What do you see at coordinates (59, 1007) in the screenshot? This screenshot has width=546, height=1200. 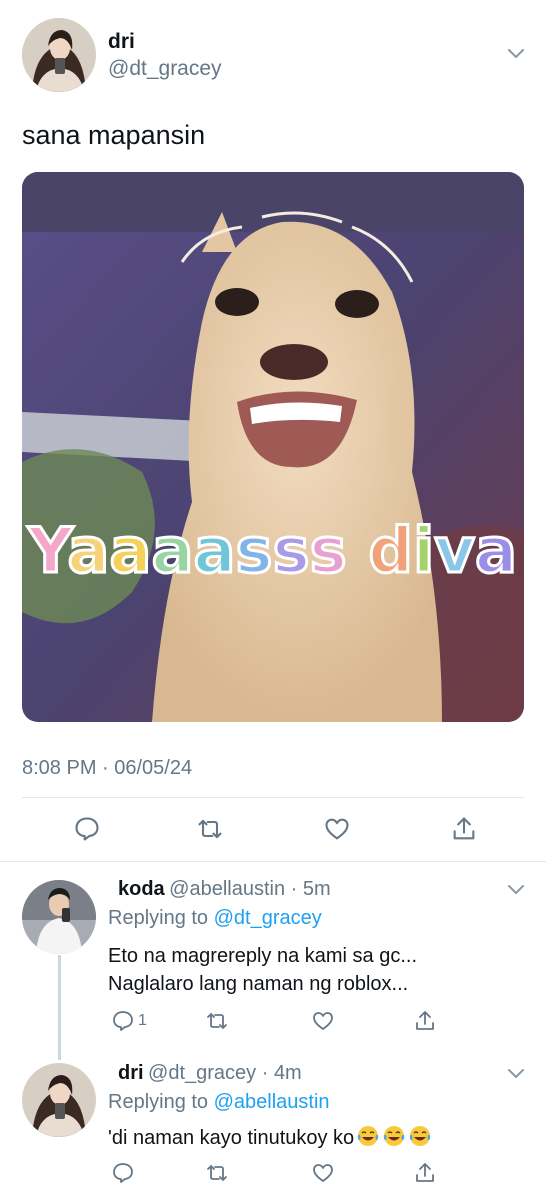 I see `thread-line` at bounding box center [59, 1007].